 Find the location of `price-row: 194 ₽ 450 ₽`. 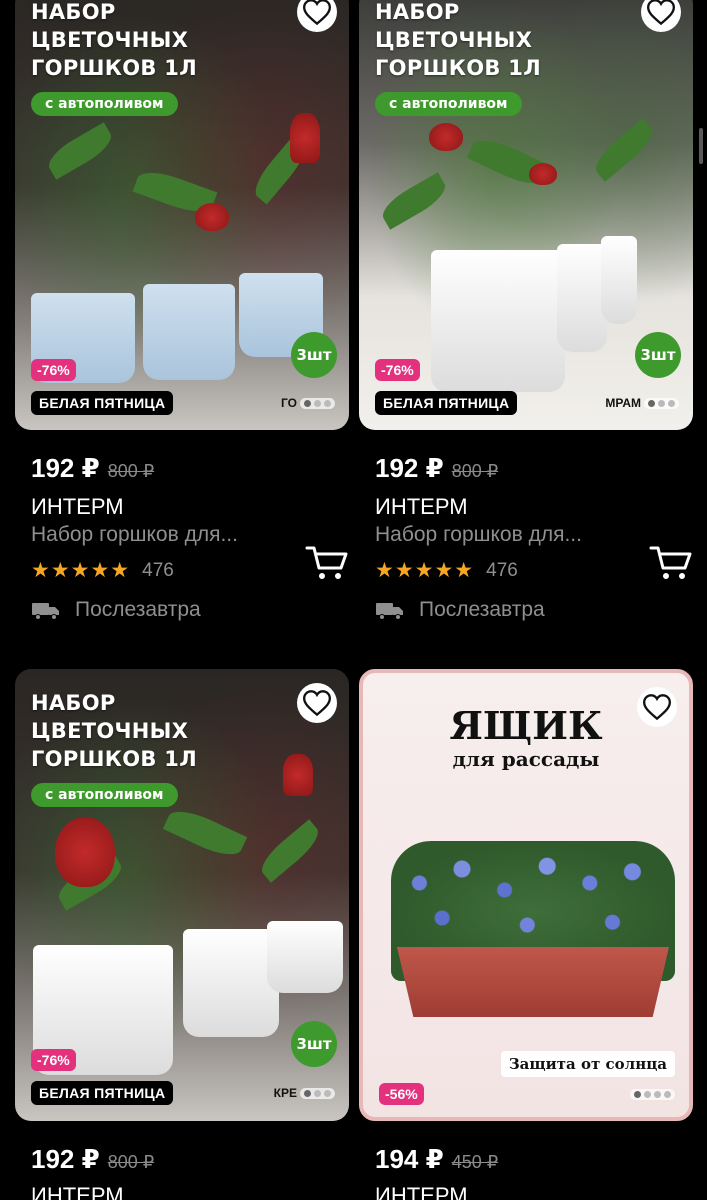

price-row: 194 ₽ 450 ₽ is located at coordinates (436, 1159).